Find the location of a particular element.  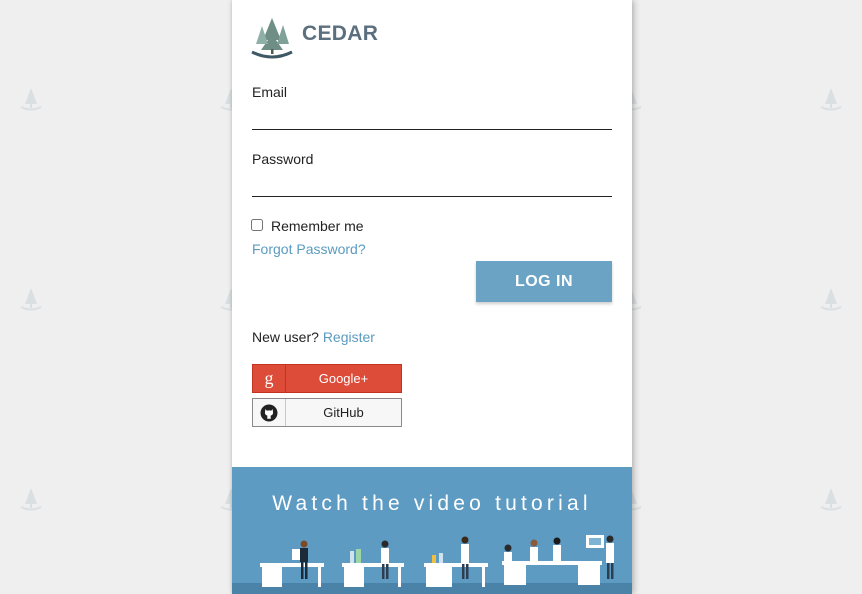

new-user-row: New user? Register is located at coordinates (313, 337).